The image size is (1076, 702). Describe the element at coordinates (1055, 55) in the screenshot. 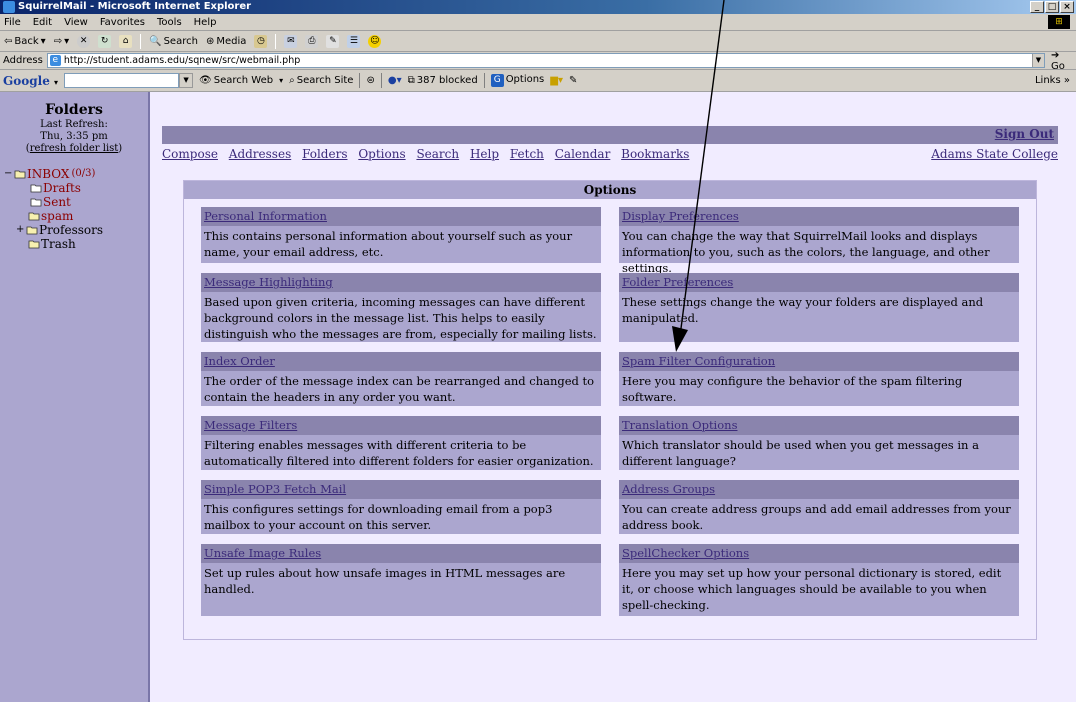

I see `go-arrow-icon: ➔` at that location.